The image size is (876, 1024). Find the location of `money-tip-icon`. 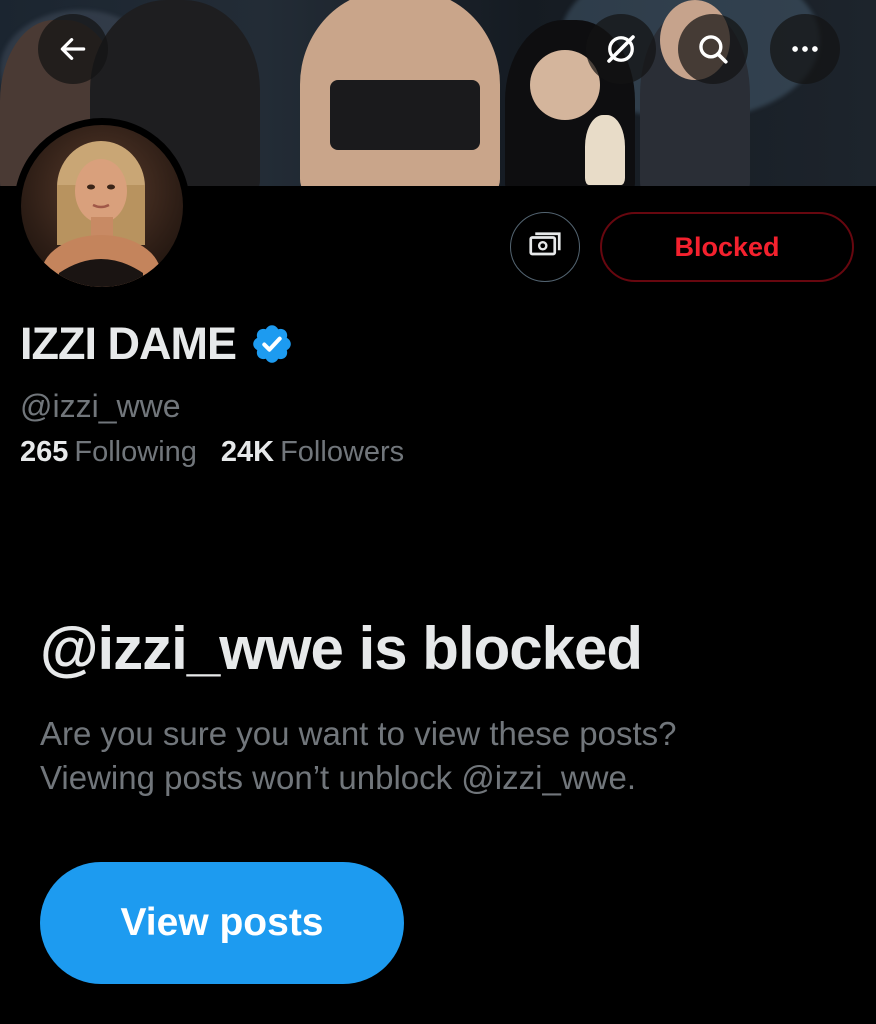

money-tip-icon is located at coordinates (545, 247).